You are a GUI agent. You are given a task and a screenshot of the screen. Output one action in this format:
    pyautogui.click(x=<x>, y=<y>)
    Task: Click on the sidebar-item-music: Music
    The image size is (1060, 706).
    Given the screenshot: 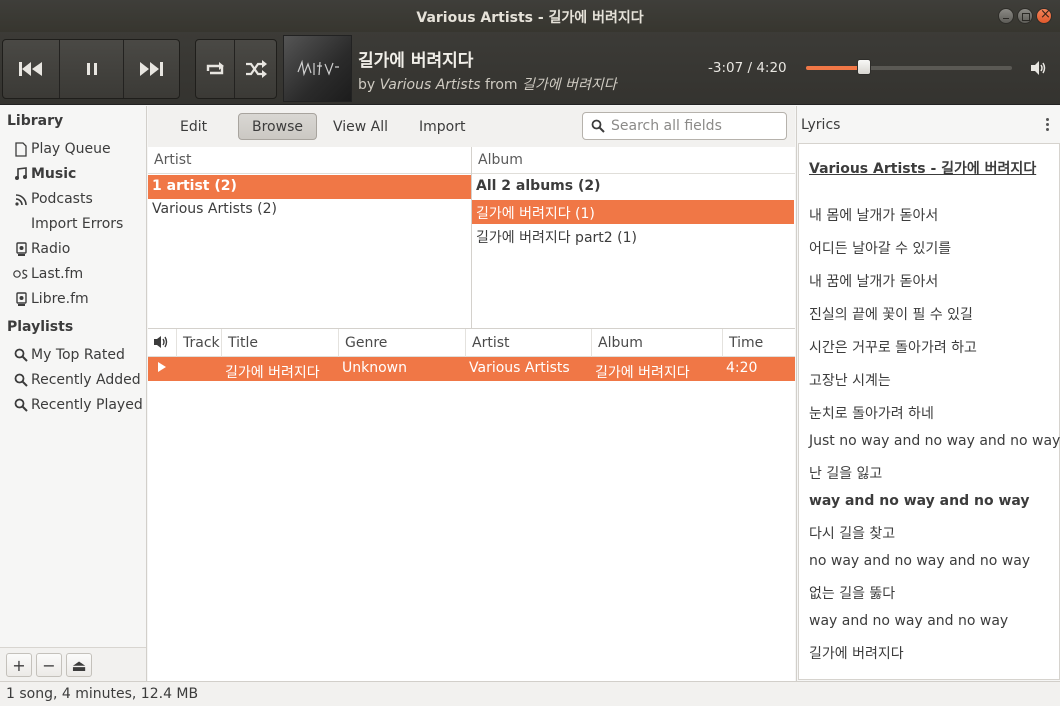 What is the action you would take?
    pyautogui.click(x=44, y=174)
    